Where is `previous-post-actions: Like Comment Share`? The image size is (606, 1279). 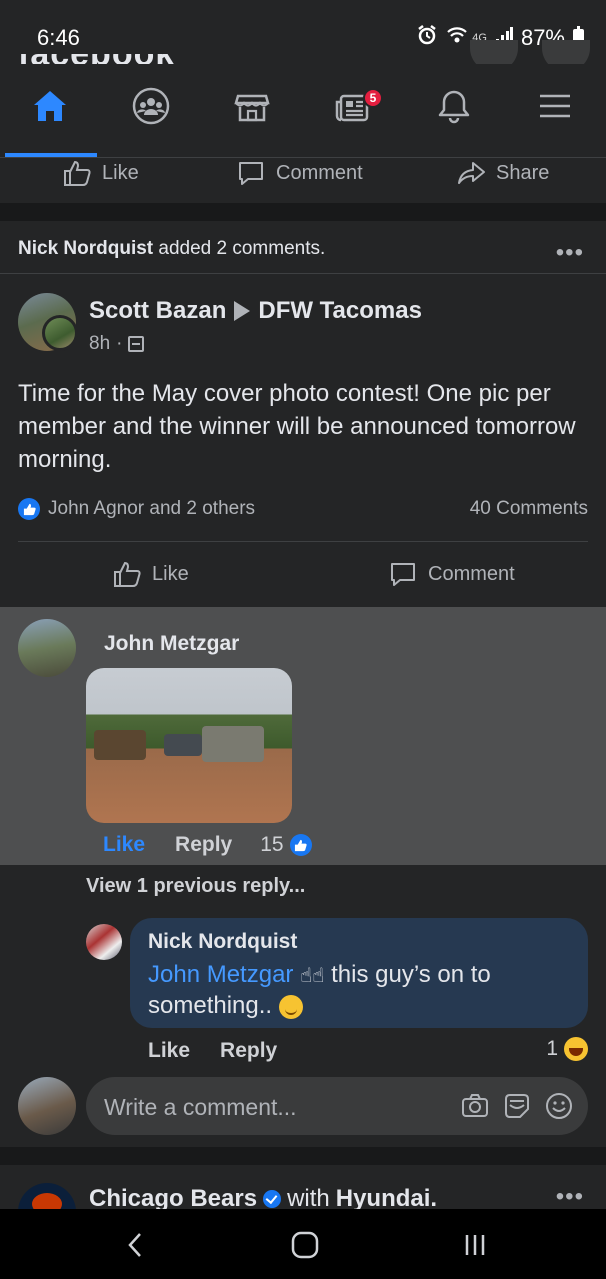
previous-post-actions: Like Comment Share is located at coordinates (303, 180).